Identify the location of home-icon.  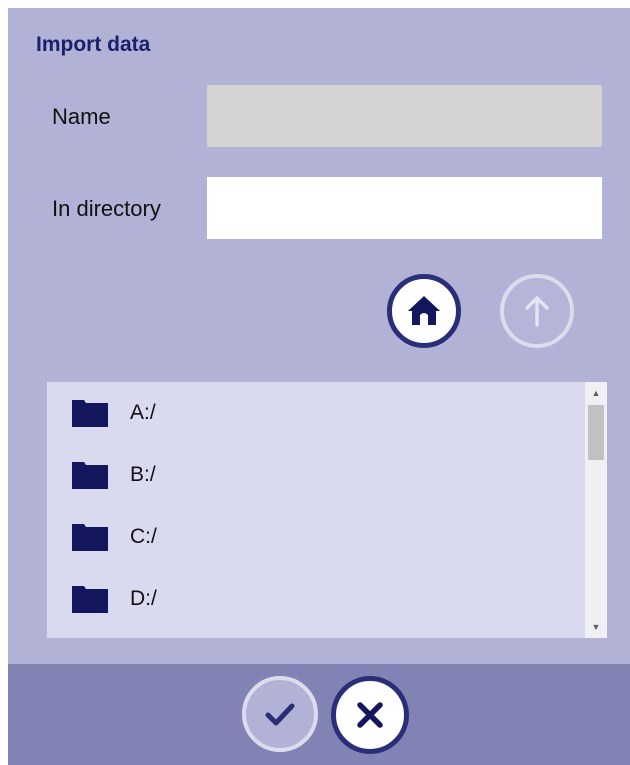
(424, 310).